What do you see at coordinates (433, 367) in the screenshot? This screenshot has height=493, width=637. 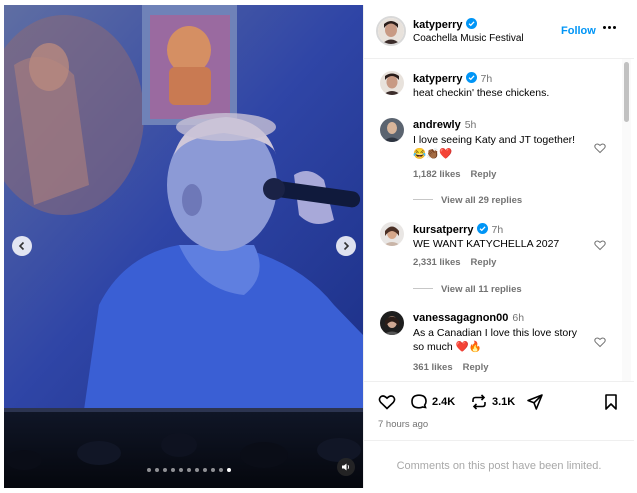 I see `comment-likes: 361 likes` at bounding box center [433, 367].